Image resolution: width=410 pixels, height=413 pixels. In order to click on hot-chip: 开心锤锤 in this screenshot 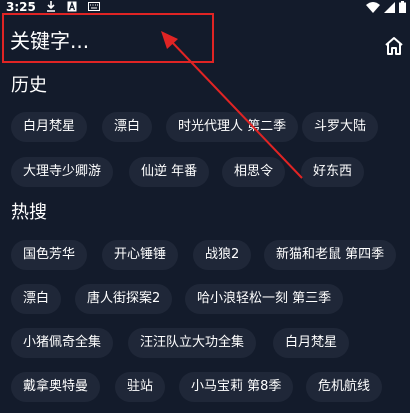, I will do `click(140, 255)`.